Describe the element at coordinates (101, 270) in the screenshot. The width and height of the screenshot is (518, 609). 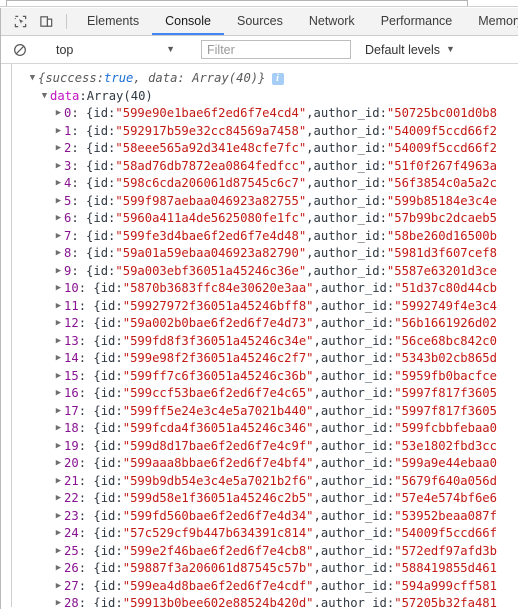
I see `key-id: id` at that location.